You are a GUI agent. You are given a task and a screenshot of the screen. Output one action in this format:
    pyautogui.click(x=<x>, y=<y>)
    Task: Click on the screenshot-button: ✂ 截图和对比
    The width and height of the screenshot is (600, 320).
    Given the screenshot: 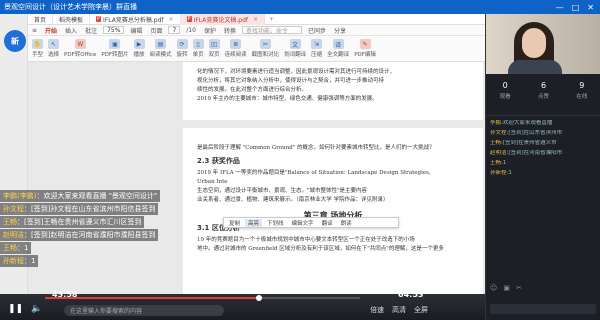 What is the action you would take?
    pyautogui.click(x=265, y=48)
    